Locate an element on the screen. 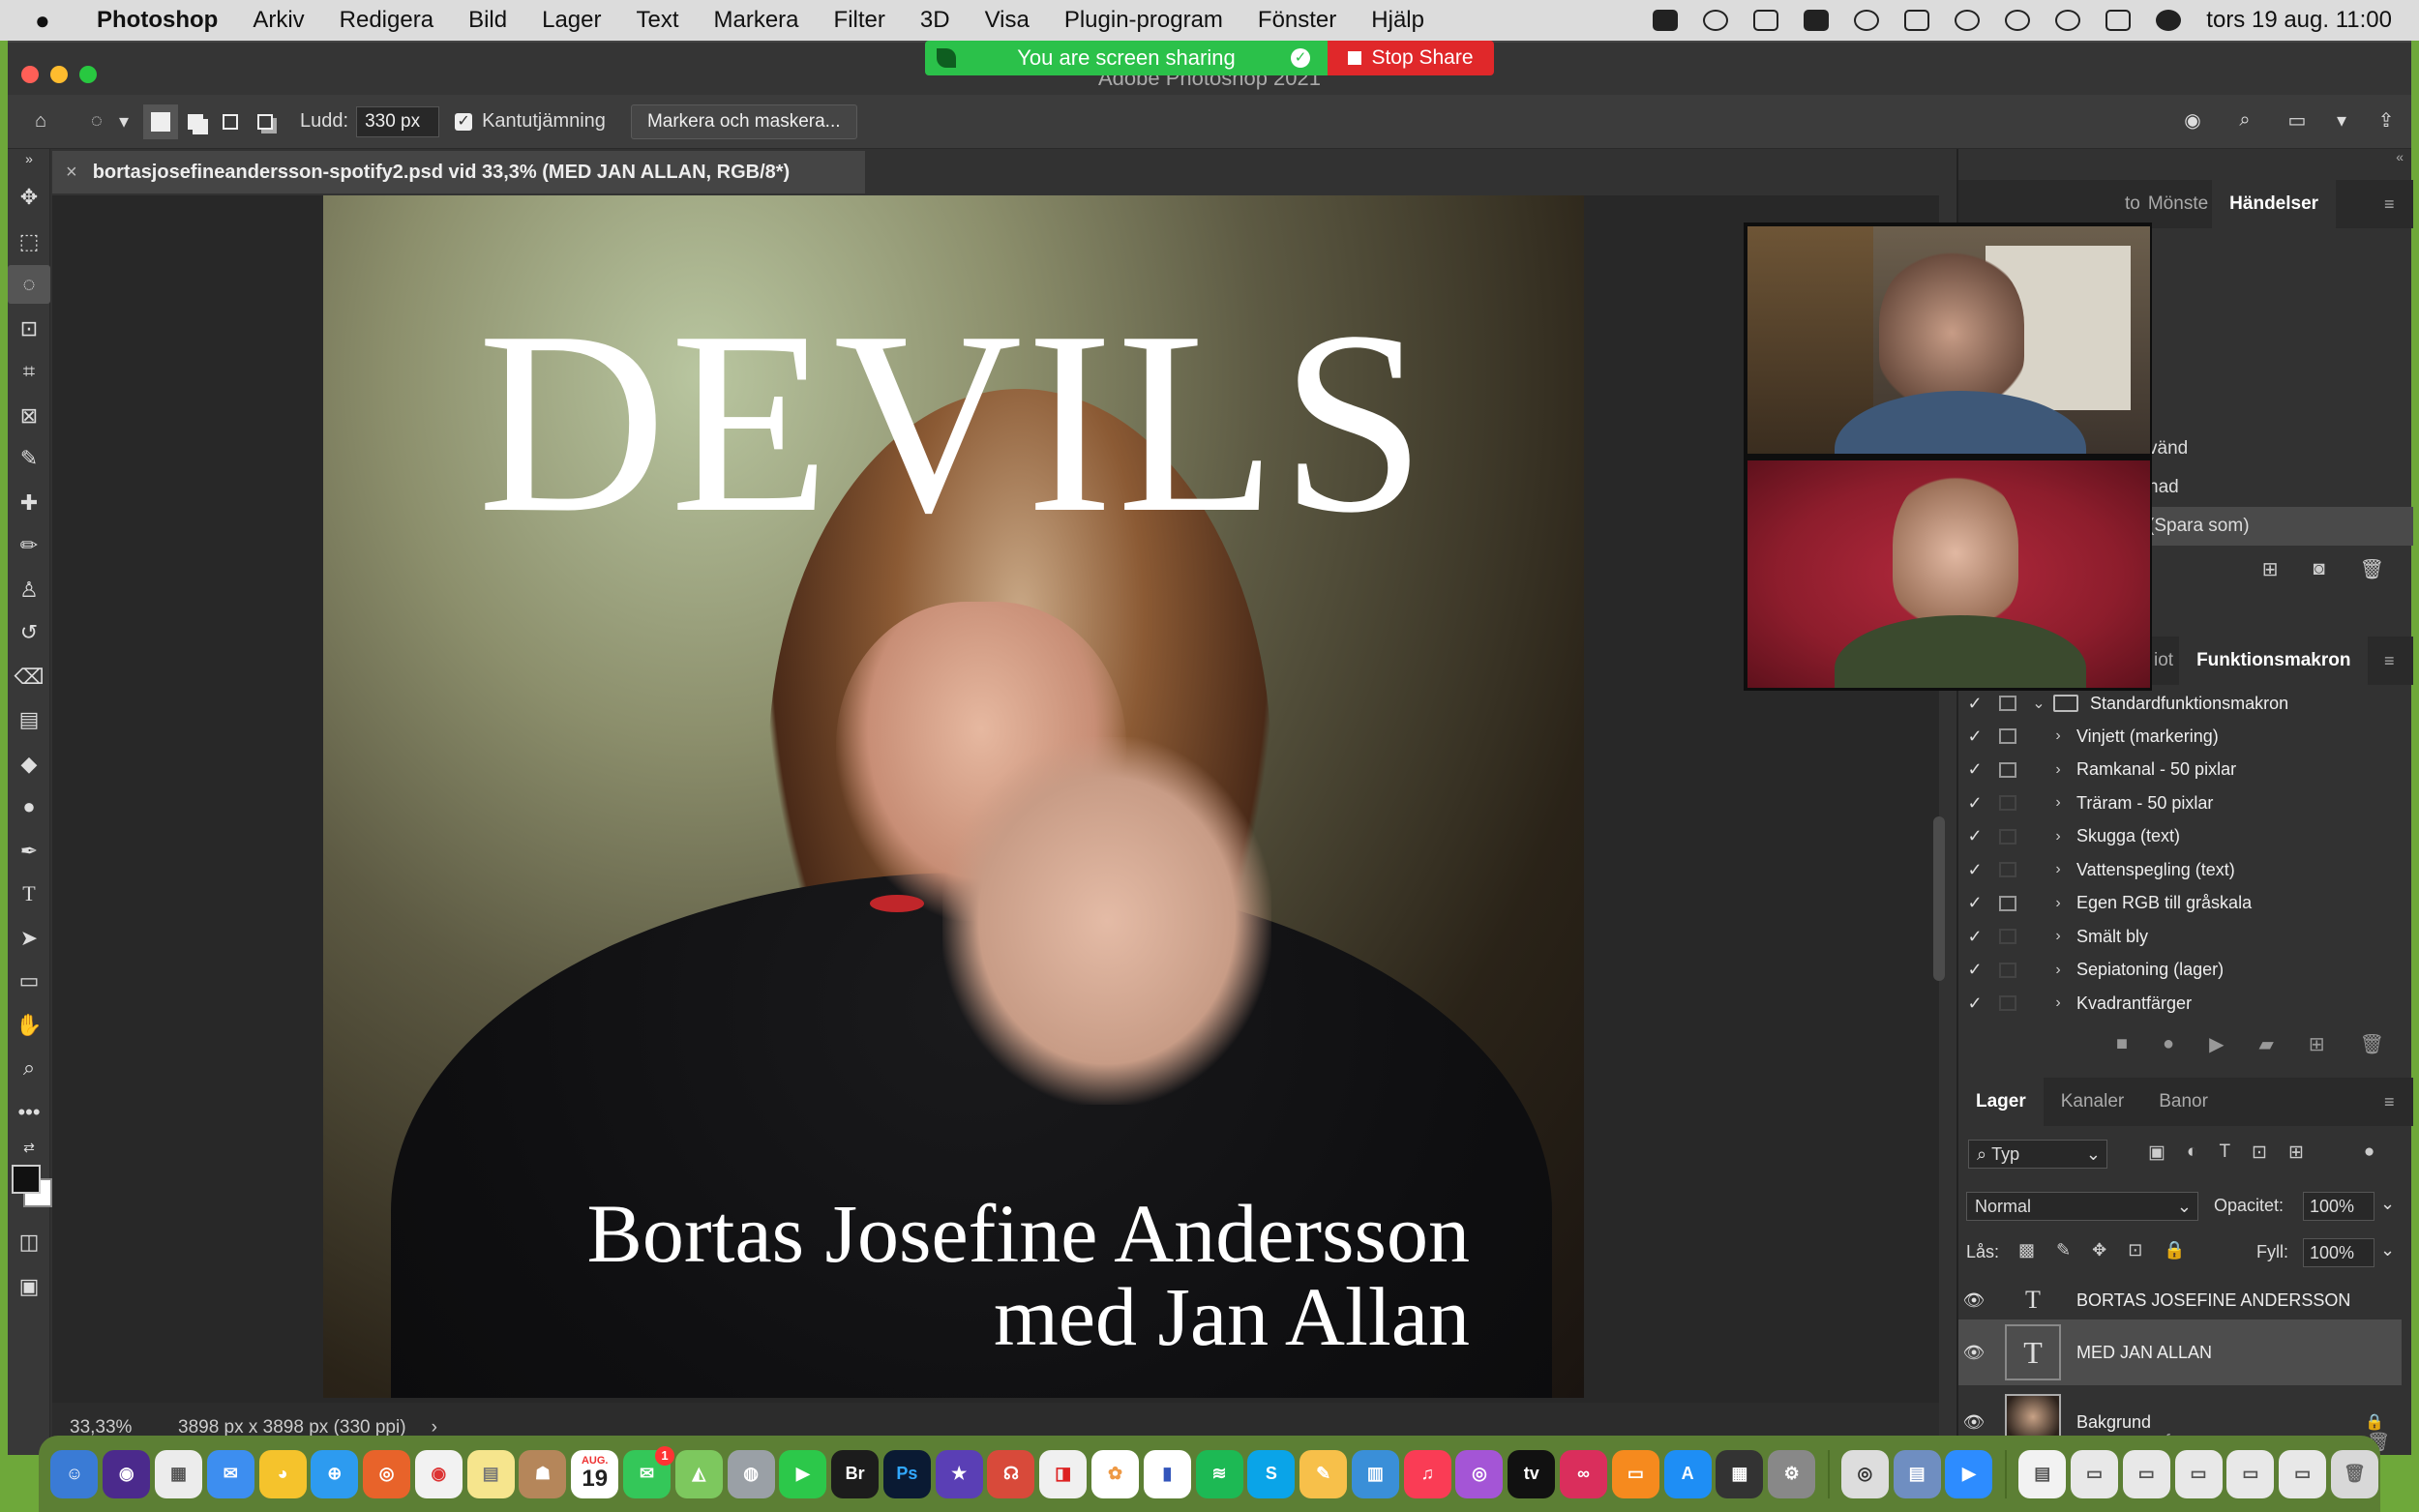 The height and width of the screenshot is (1512, 2419). podcasts-icon: ◎ is located at coordinates (1480, 1474).